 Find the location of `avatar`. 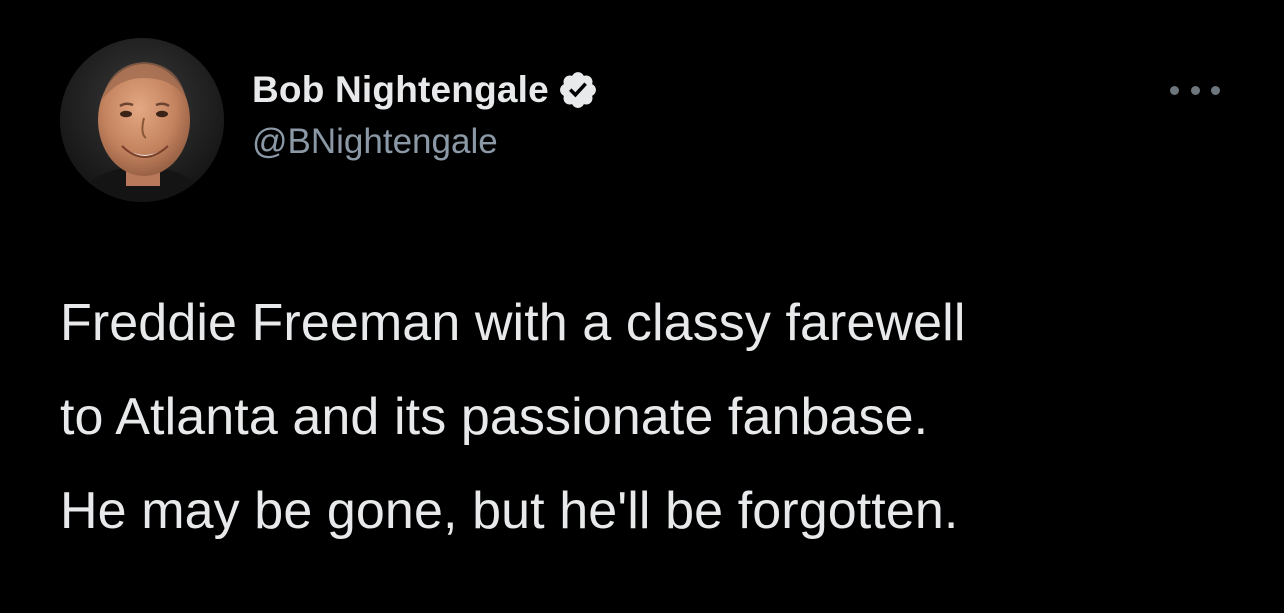

avatar is located at coordinates (142, 120).